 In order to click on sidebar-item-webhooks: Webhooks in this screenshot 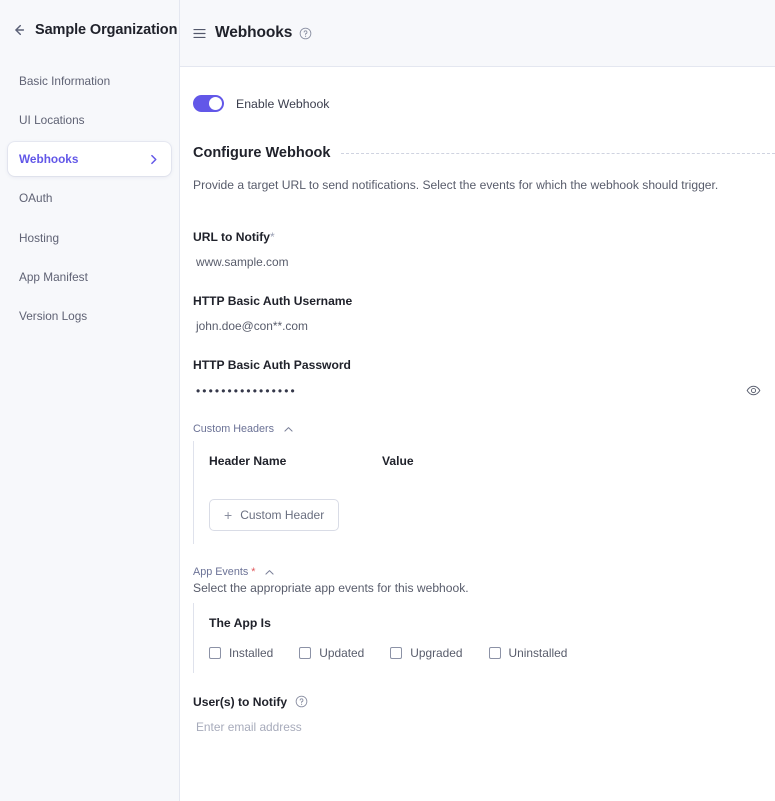, I will do `click(89, 159)`.